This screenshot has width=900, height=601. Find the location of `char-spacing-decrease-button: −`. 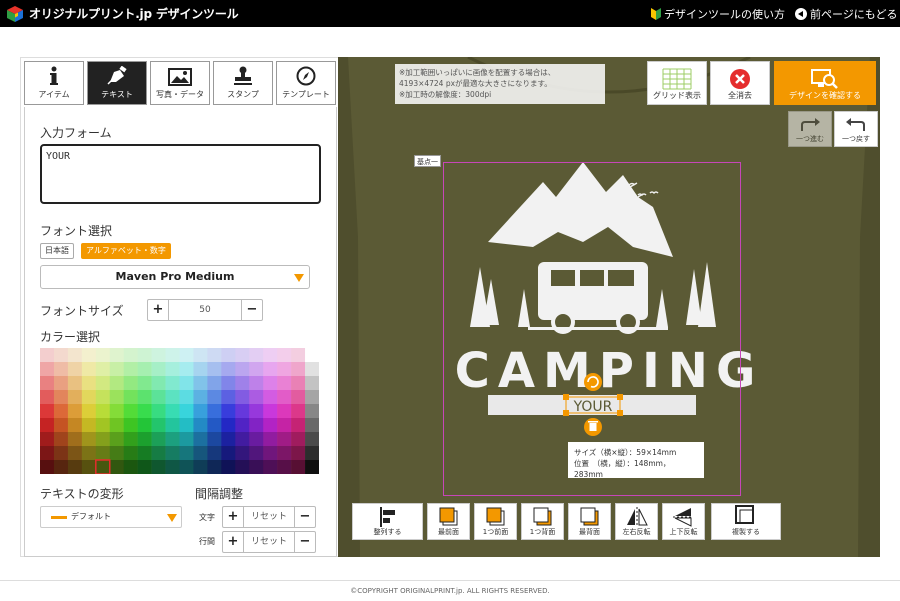

char-spacing-decrease-button: − is located at coordinates (305, 517).